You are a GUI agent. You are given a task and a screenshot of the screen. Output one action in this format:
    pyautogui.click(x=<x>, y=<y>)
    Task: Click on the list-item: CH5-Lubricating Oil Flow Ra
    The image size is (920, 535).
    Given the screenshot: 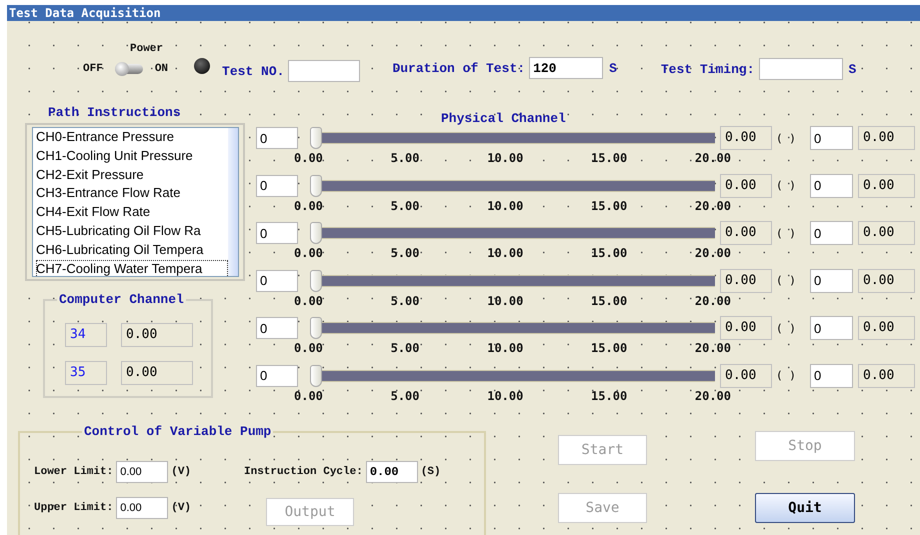 What is the action you would take?
    pyautogui.click(x=132, y=231)
    